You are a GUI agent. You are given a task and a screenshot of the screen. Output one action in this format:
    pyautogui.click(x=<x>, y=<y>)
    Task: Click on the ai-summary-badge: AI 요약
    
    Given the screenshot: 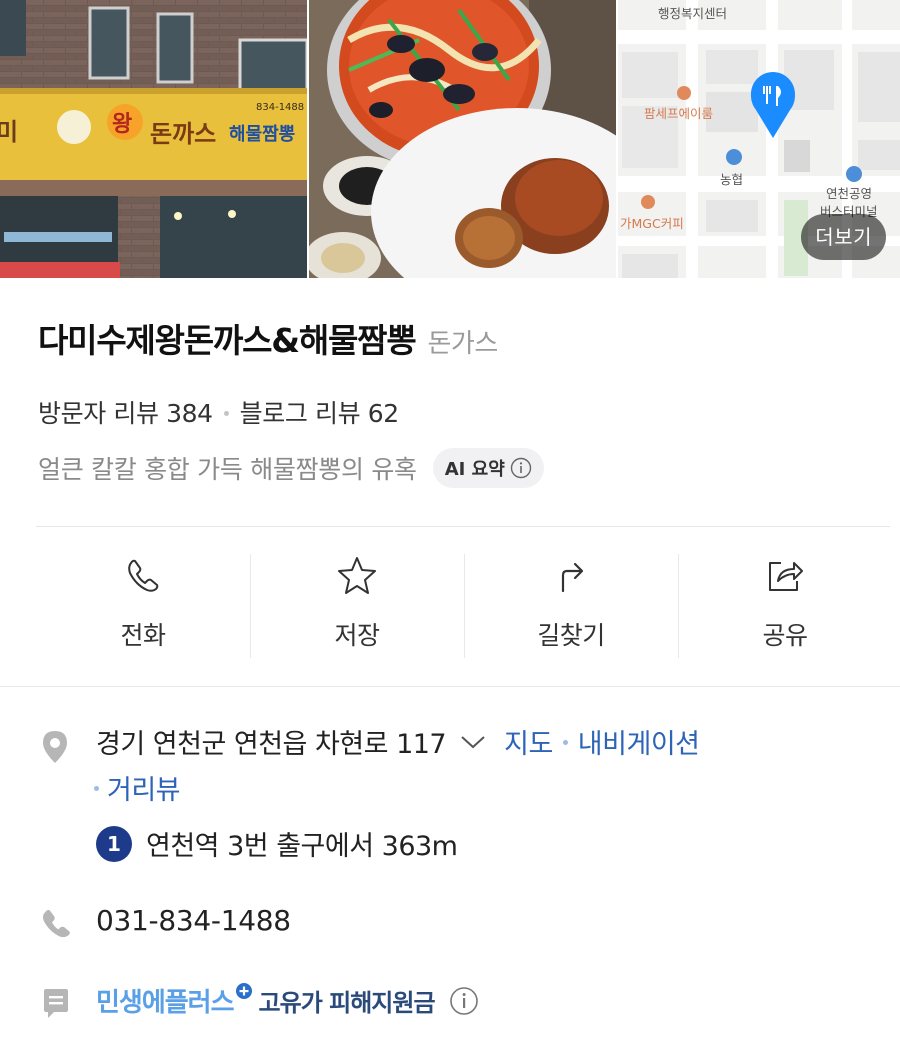 What is the action you would take?
    pyautogui.click(x=488, y=468)
    